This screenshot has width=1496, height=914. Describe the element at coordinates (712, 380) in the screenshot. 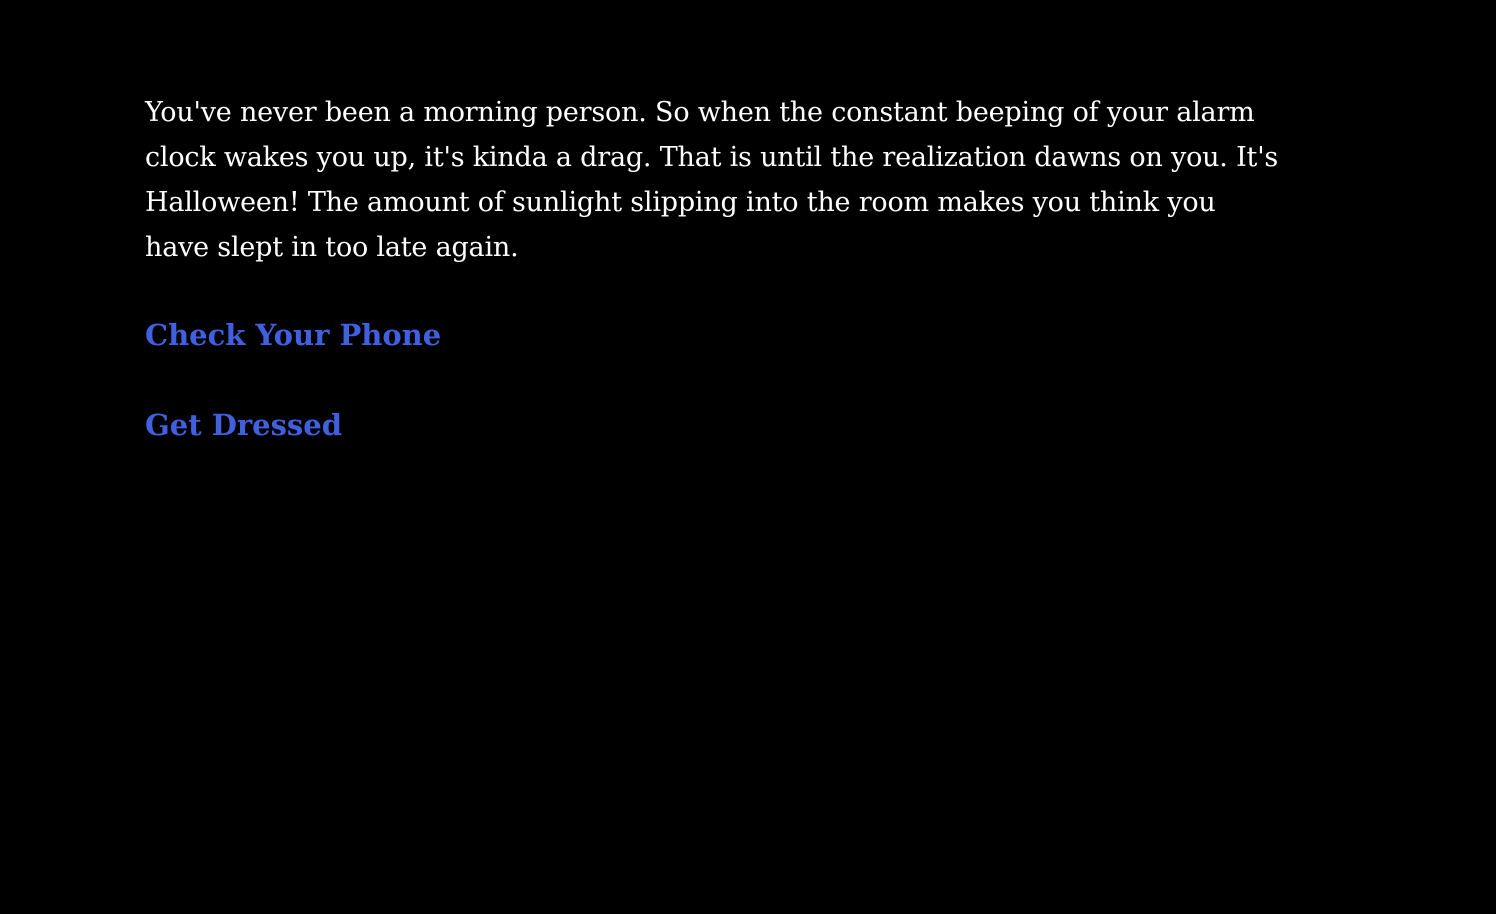

I see `choices-list: Check Your Phone Get Dressed` at that location.